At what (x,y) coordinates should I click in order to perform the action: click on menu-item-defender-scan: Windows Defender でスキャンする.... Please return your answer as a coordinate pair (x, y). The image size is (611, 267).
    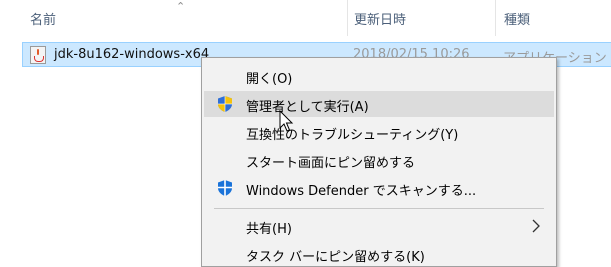
    Looking at the image, I should click on (379, 188).